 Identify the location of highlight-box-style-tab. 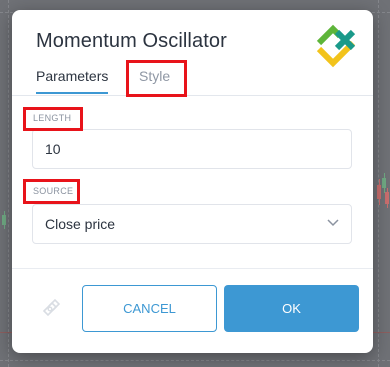
(156, 78).